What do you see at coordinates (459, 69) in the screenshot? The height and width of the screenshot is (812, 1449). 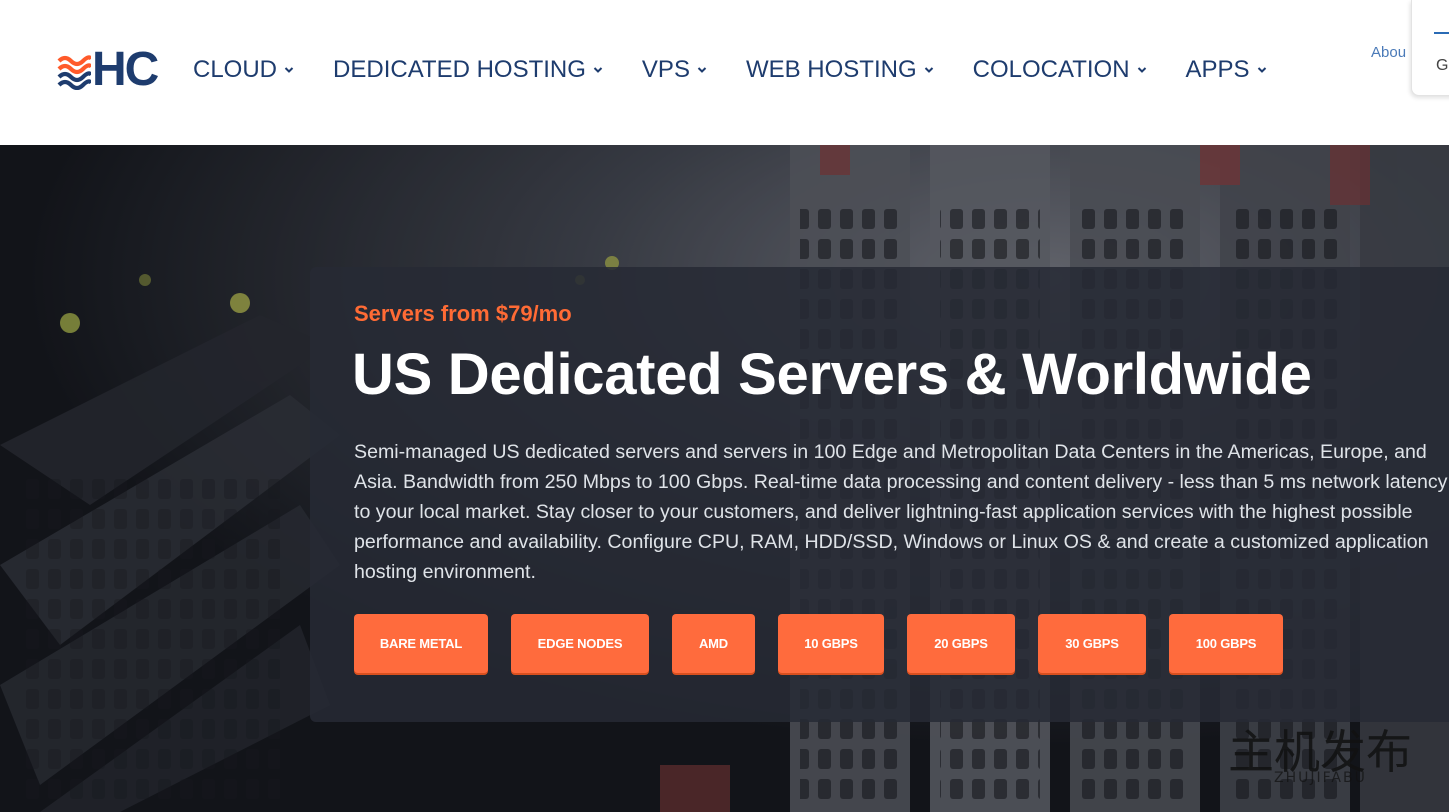 I see `nav-dedicated-hosting-label: DEDICATED HOSTING` at bounding box center [459, 69].